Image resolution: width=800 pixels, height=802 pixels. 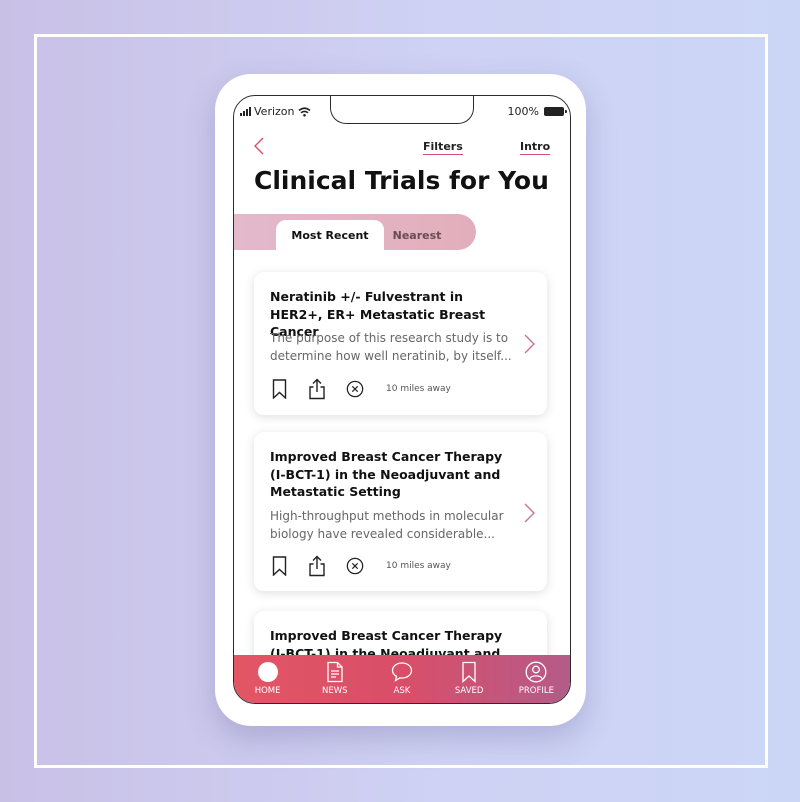 I want to click on nav-home: HOME, so click(x=268, y=678).